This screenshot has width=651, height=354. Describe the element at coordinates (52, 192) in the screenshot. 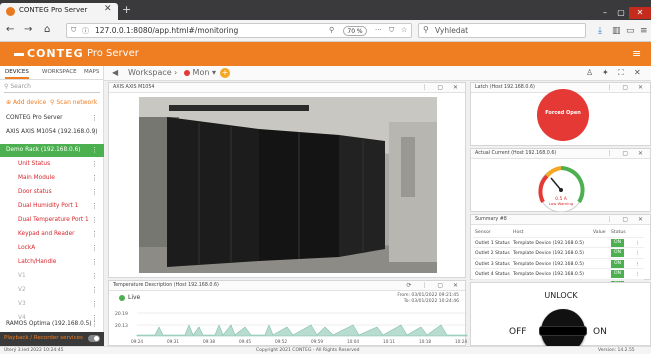

I see `sidebar-item: Door status ⋮` at that location.